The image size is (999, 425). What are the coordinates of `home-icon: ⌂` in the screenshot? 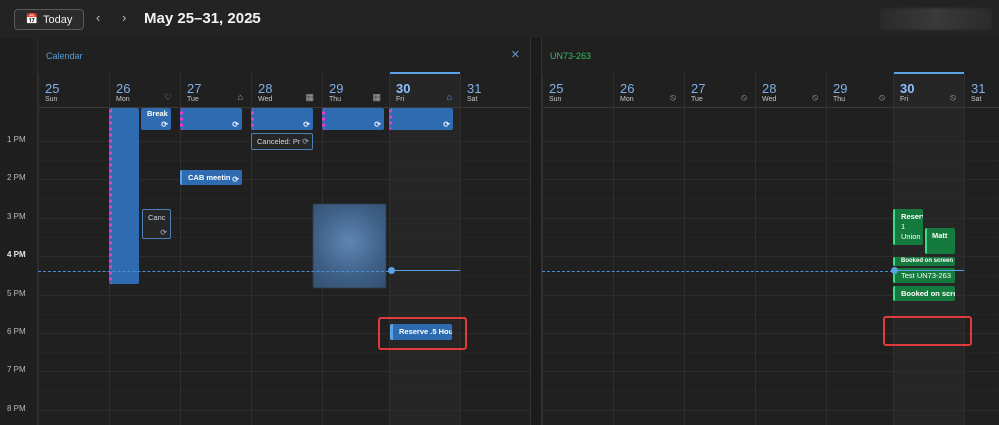 It's located at (240, 97).